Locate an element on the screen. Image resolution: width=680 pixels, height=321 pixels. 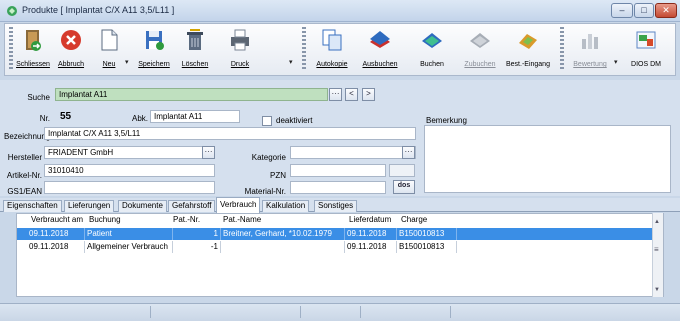
search-input: Implantat A11 is located at coordinates (191, 94).